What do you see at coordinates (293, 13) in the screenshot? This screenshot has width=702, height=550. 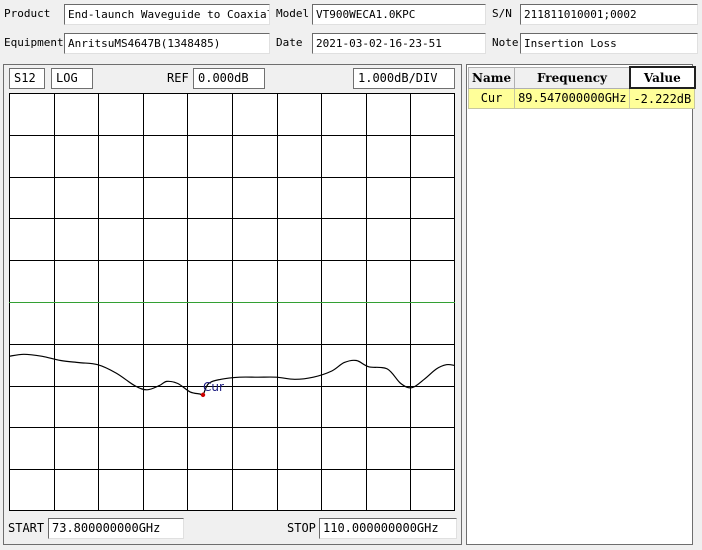 I see `model-label: Model` at bounding box center [293, 13].